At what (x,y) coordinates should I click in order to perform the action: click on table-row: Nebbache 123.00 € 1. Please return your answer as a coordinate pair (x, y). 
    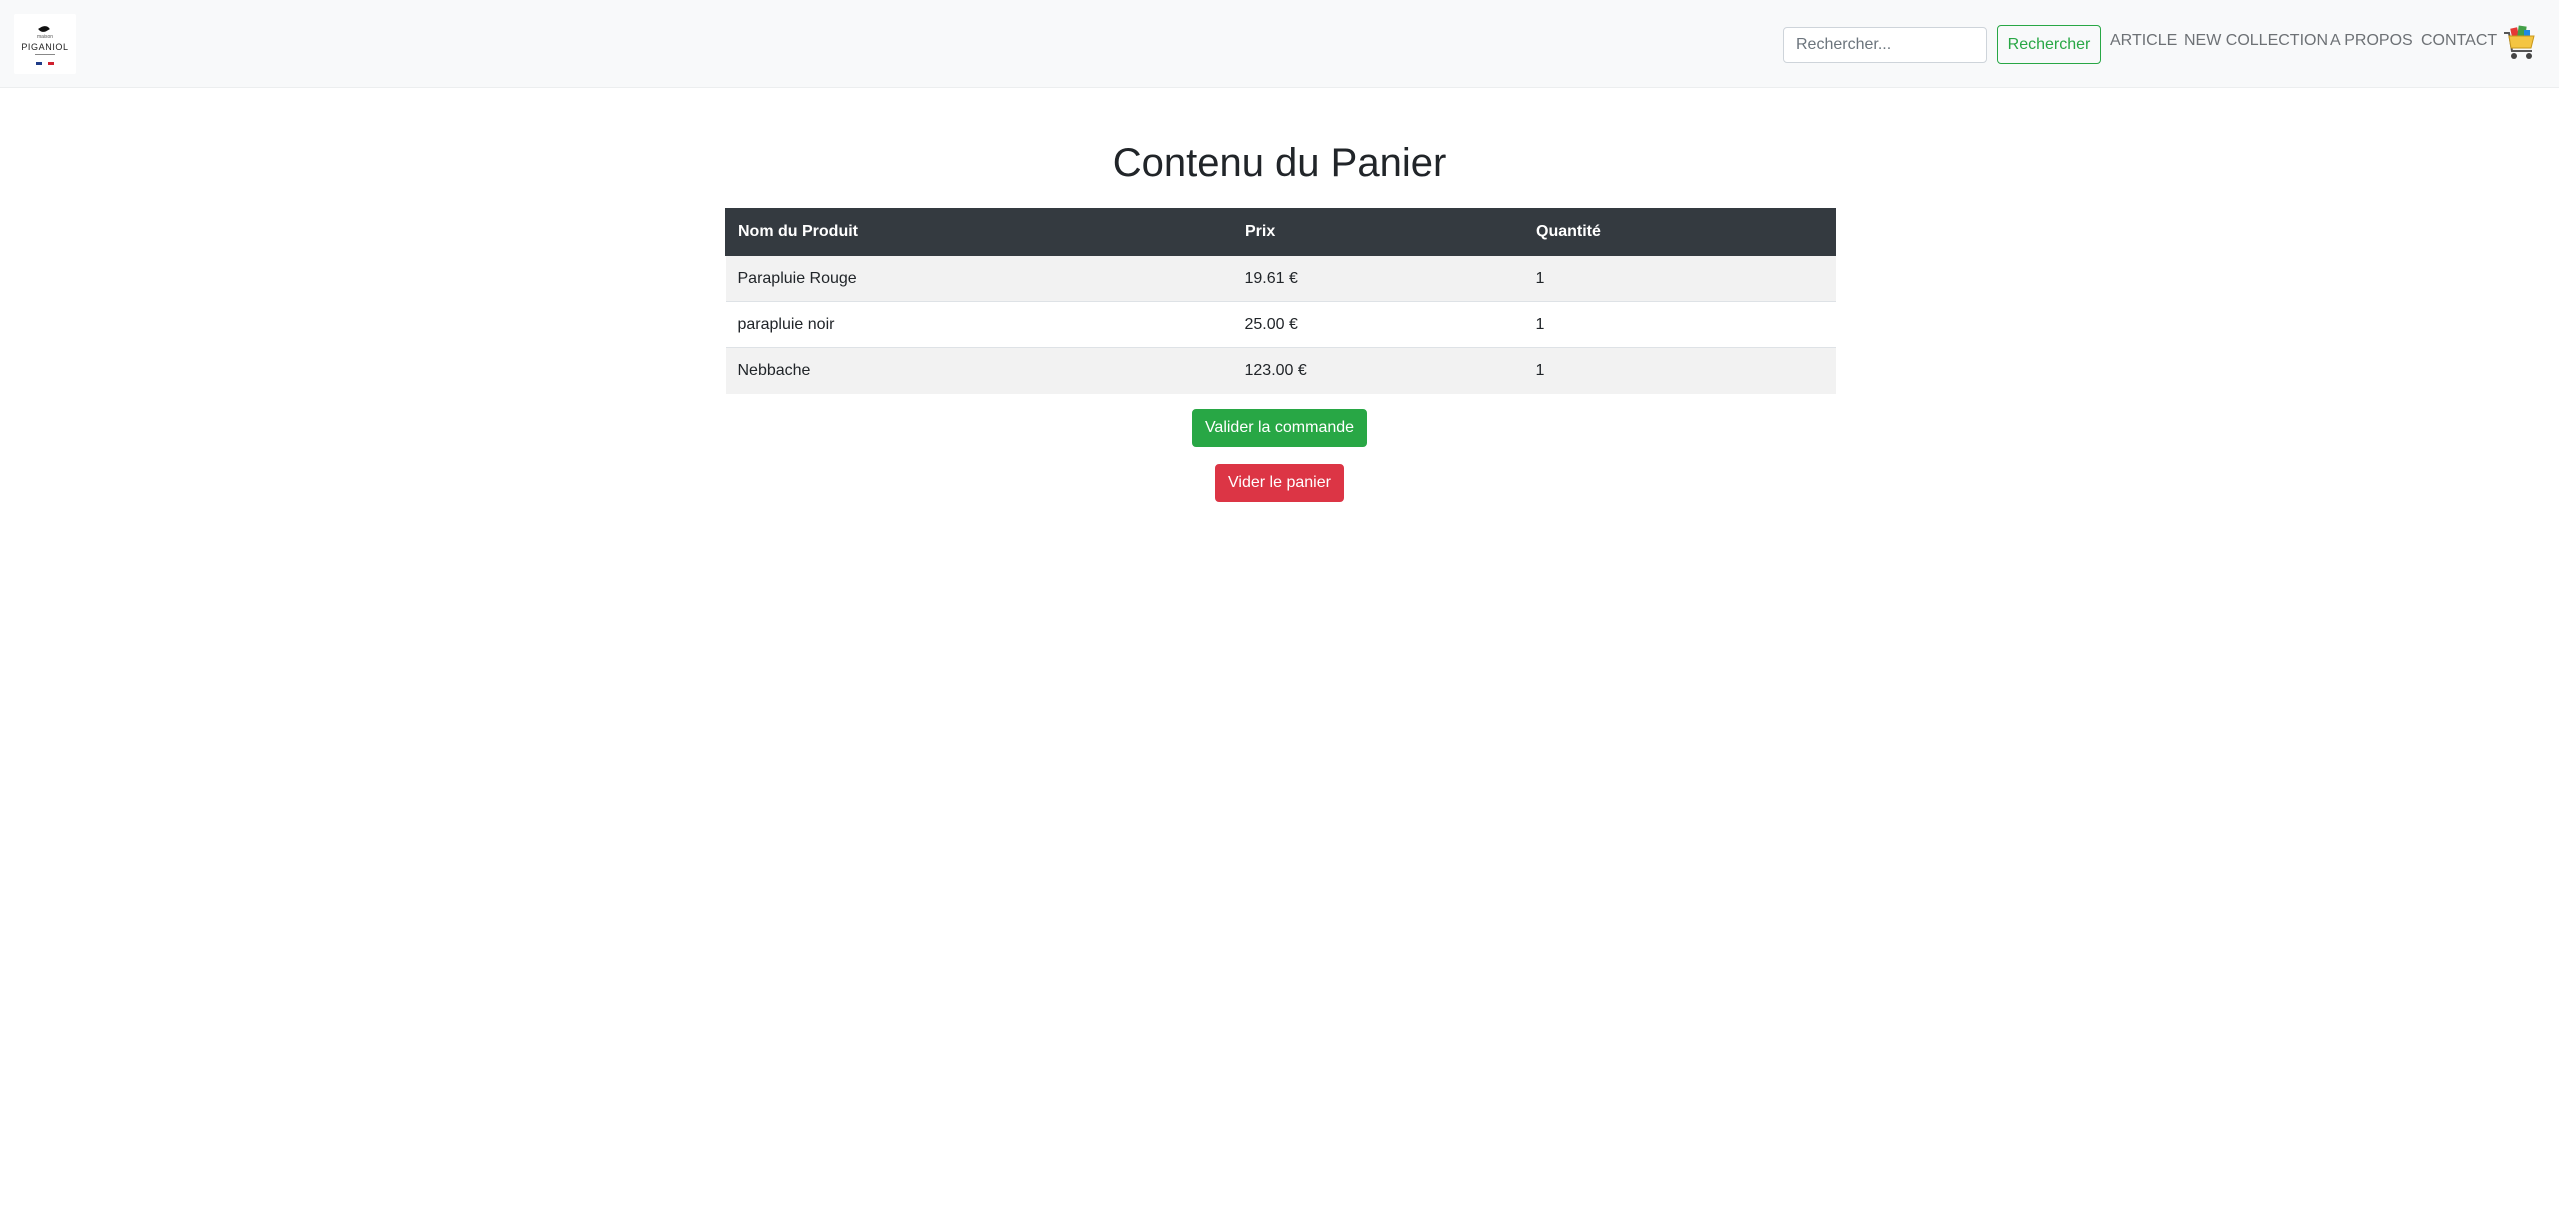
    Looking at the image, I should click on (1280, 370).